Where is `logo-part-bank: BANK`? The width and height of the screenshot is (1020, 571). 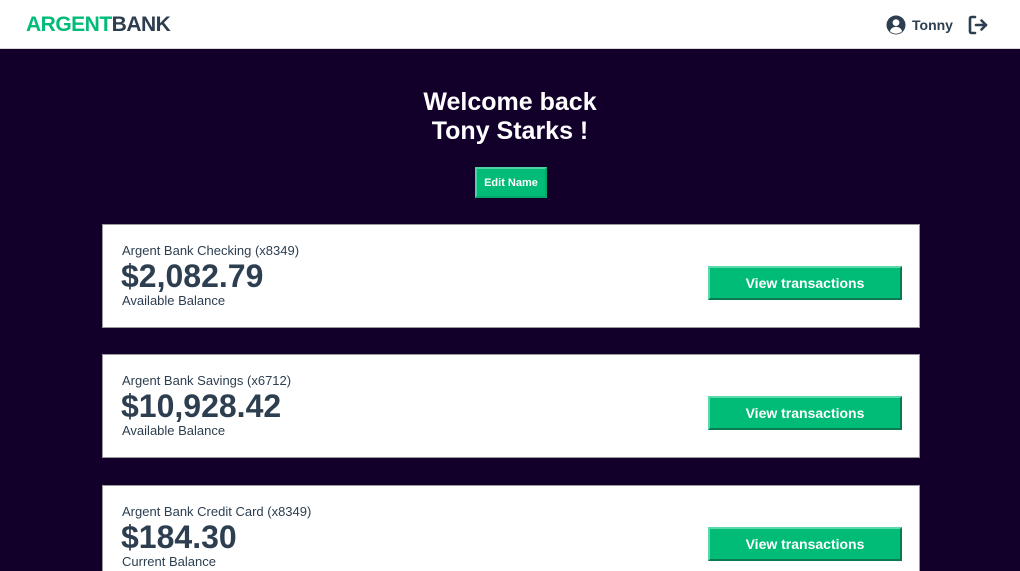
logo-part-bank: BANK is located at coordinates (141, 24).